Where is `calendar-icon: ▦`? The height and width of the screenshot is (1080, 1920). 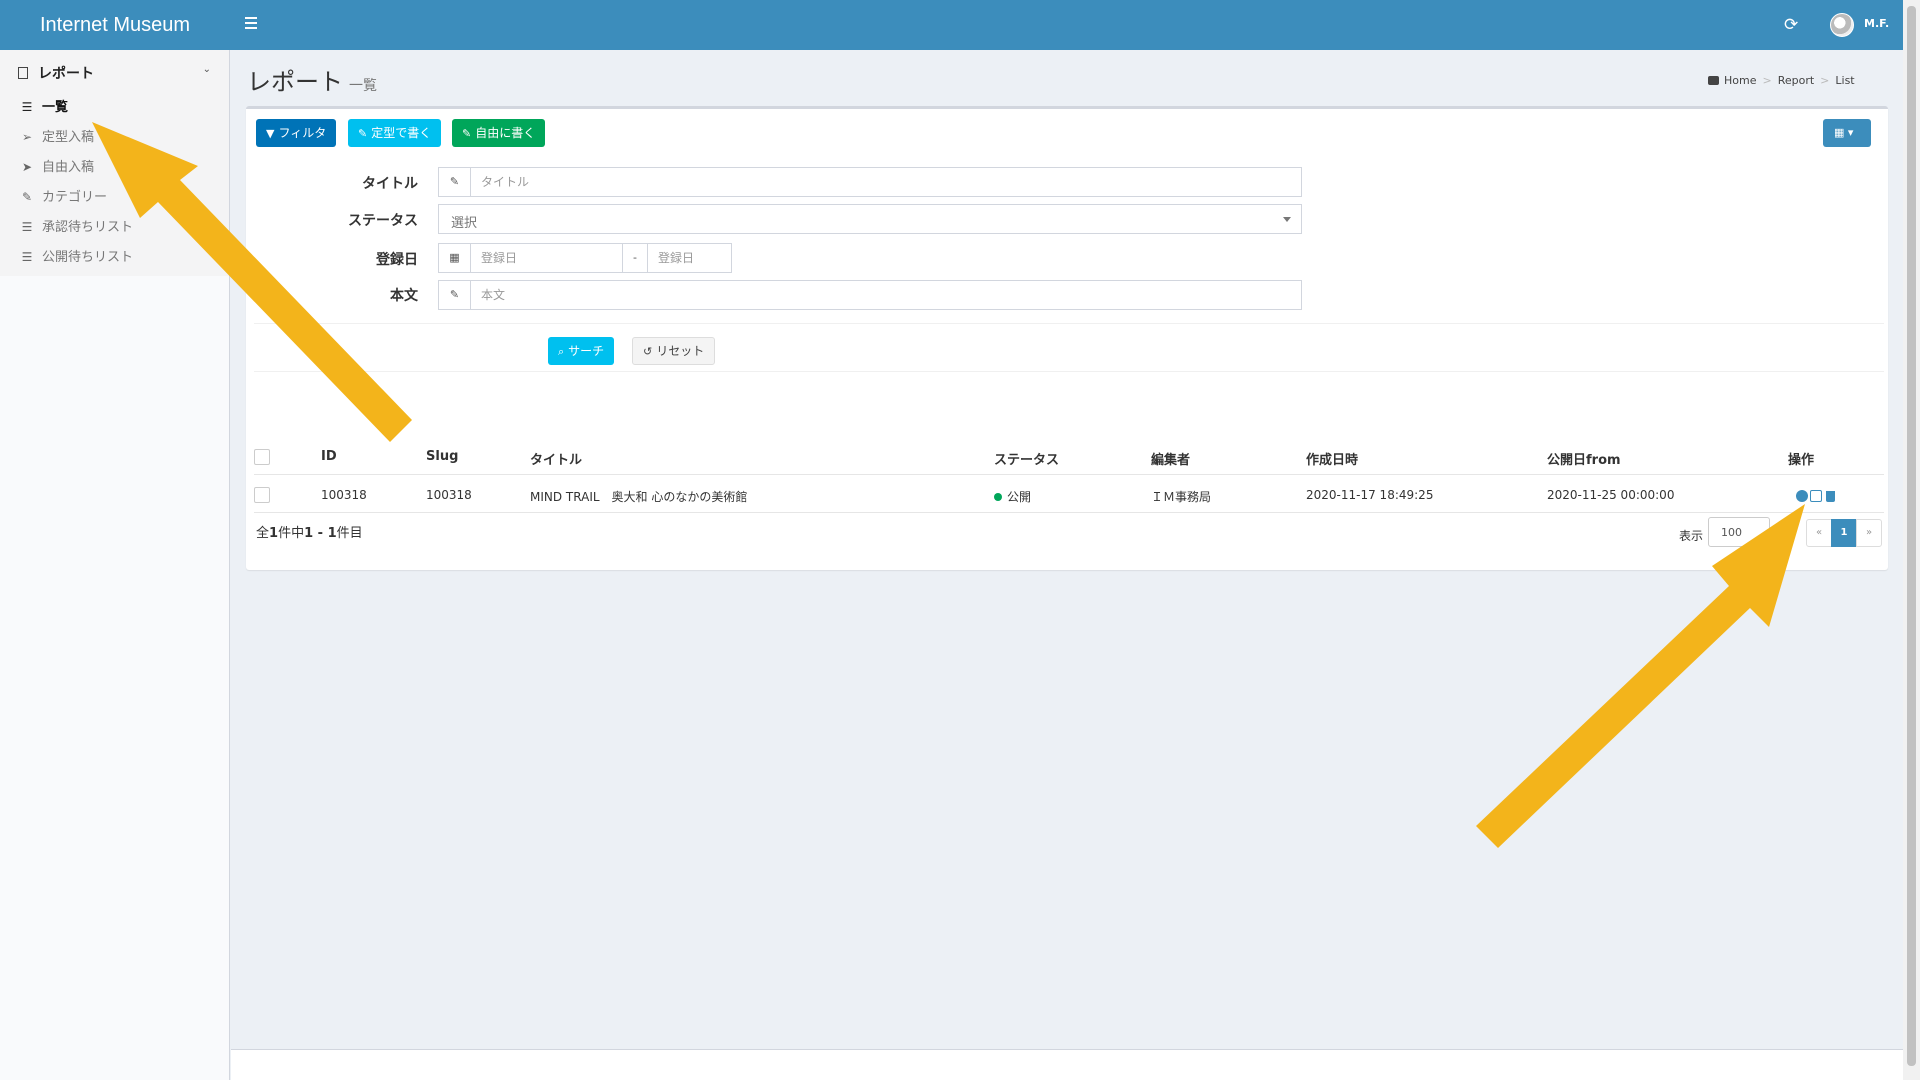
calendar-icon: ▦ is located at coordinates (455, 258).